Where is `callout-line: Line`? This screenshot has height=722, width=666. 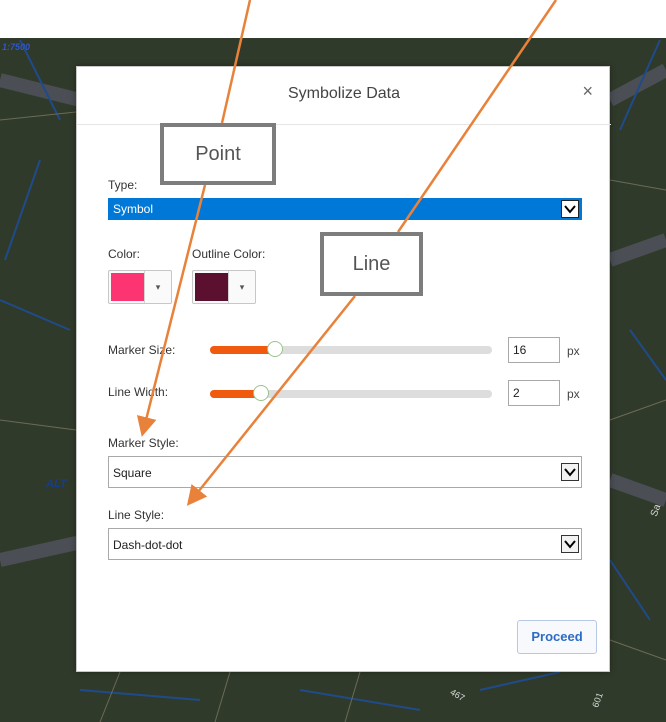 callout-line: Line is located at coordinates (371, 264).